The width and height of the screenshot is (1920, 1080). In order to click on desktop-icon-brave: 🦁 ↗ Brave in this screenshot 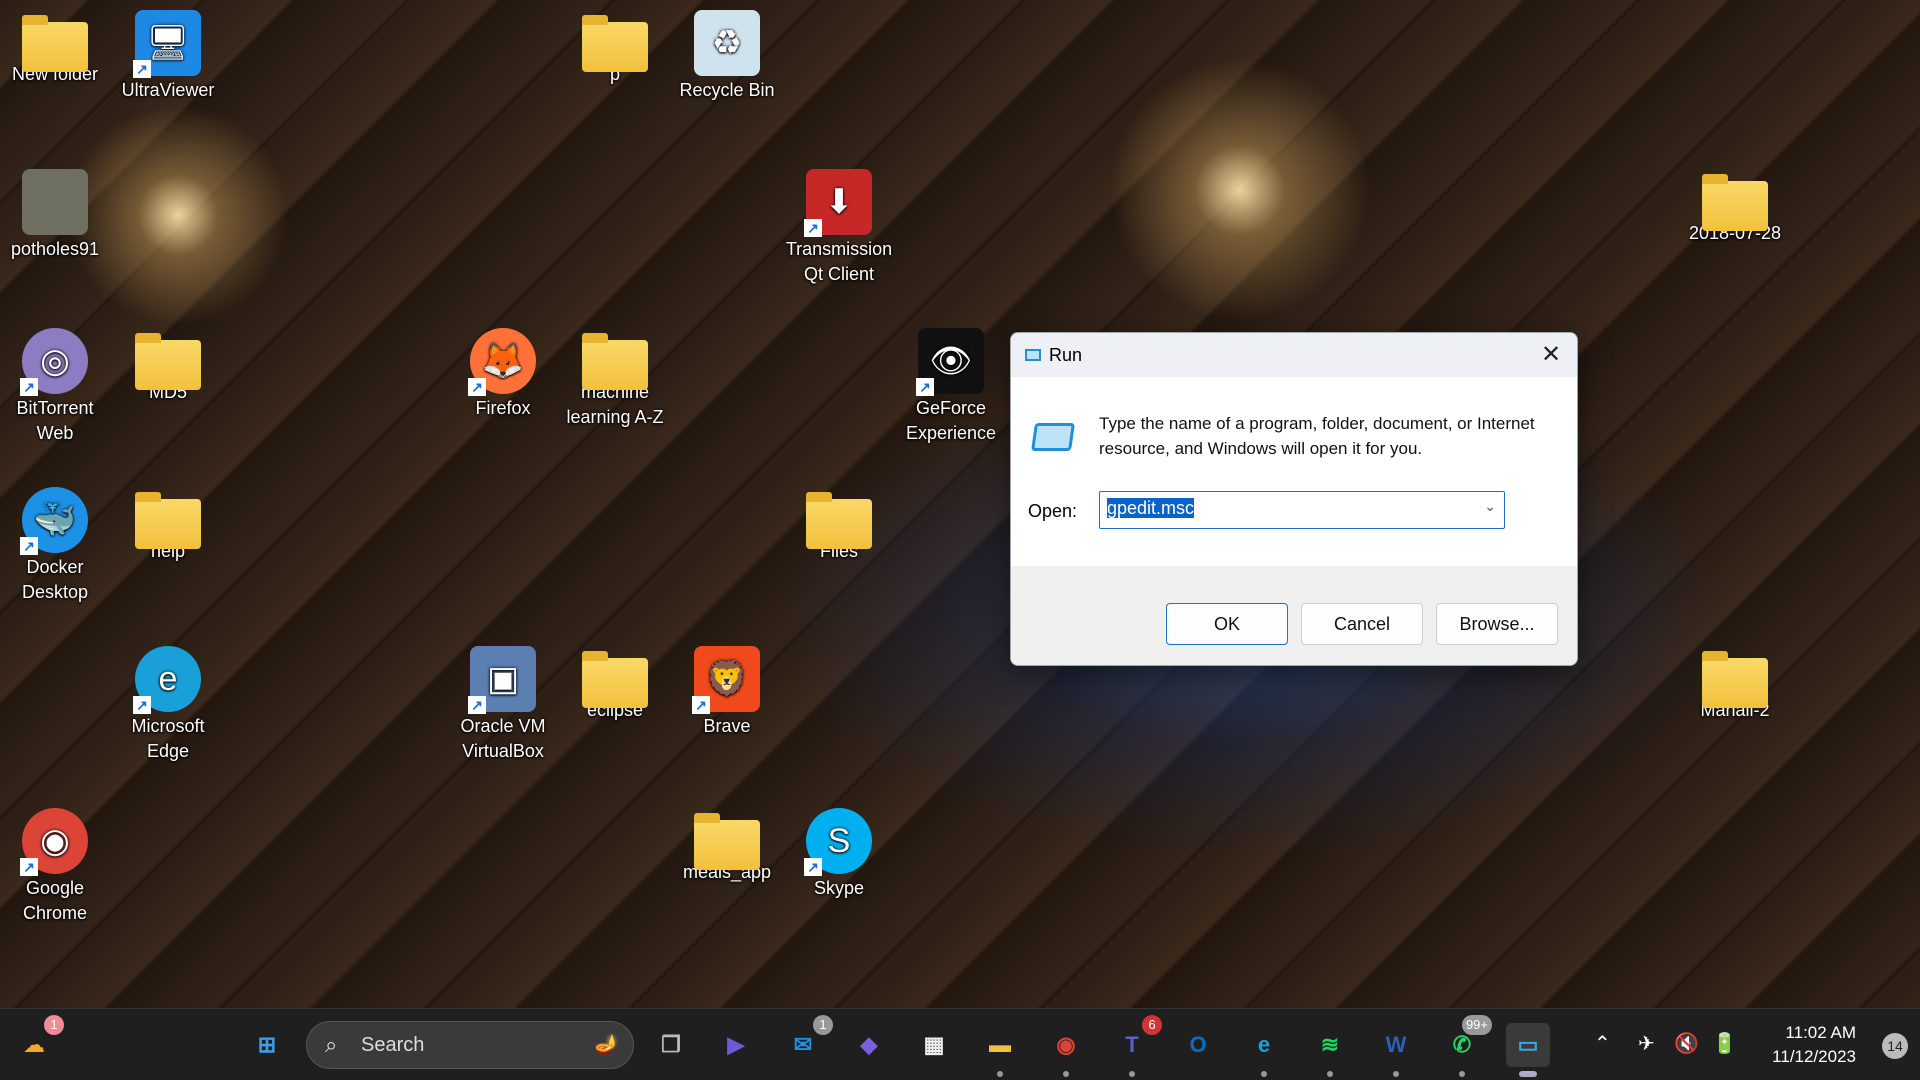, I will do `click(727, 690)`.